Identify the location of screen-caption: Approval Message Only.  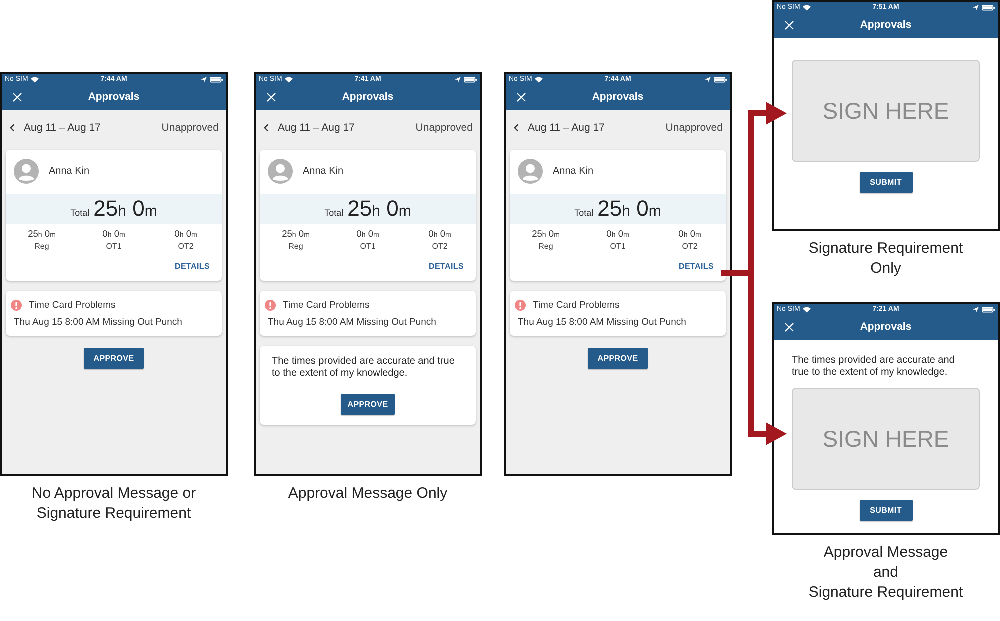
(368, 494).